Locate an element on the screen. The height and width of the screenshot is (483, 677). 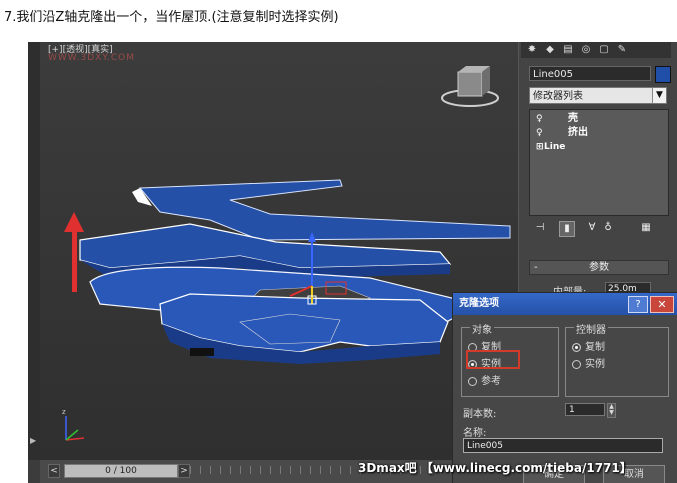
show-end-result-icon: ▮ is located at coordinates (567, 229).